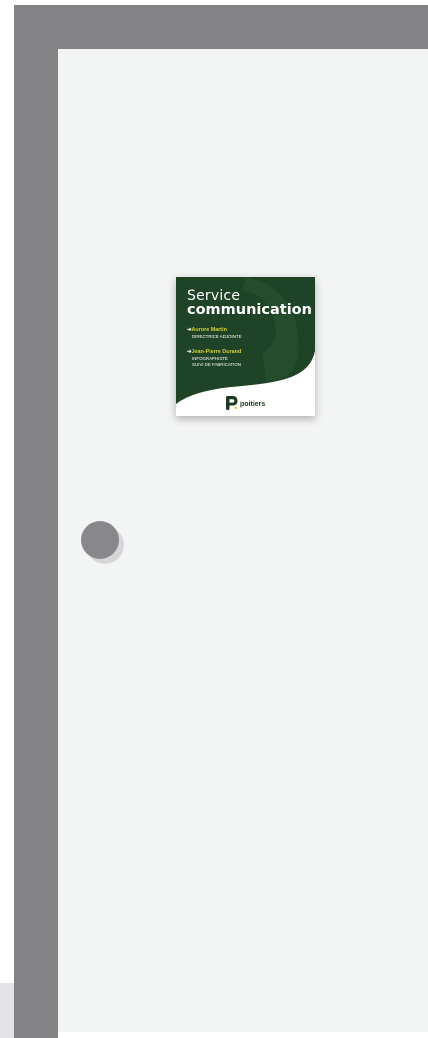  I want to click on sign-title-communication: communication, so click(249, 310).